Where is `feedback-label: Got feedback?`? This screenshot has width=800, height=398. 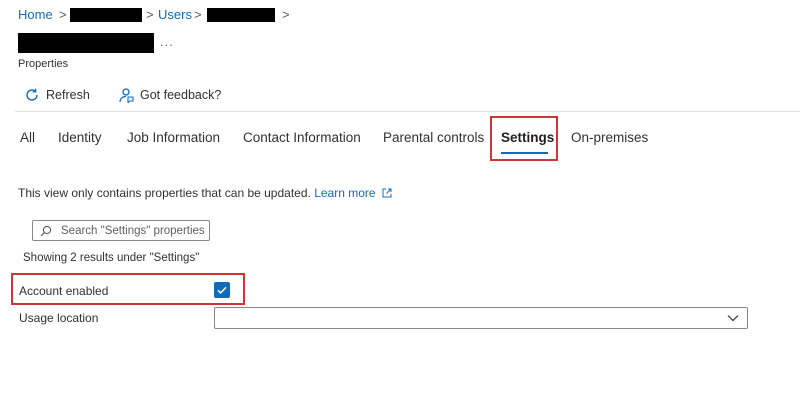
feedback-label: Got feedback? is located at coordinates (181, 95).